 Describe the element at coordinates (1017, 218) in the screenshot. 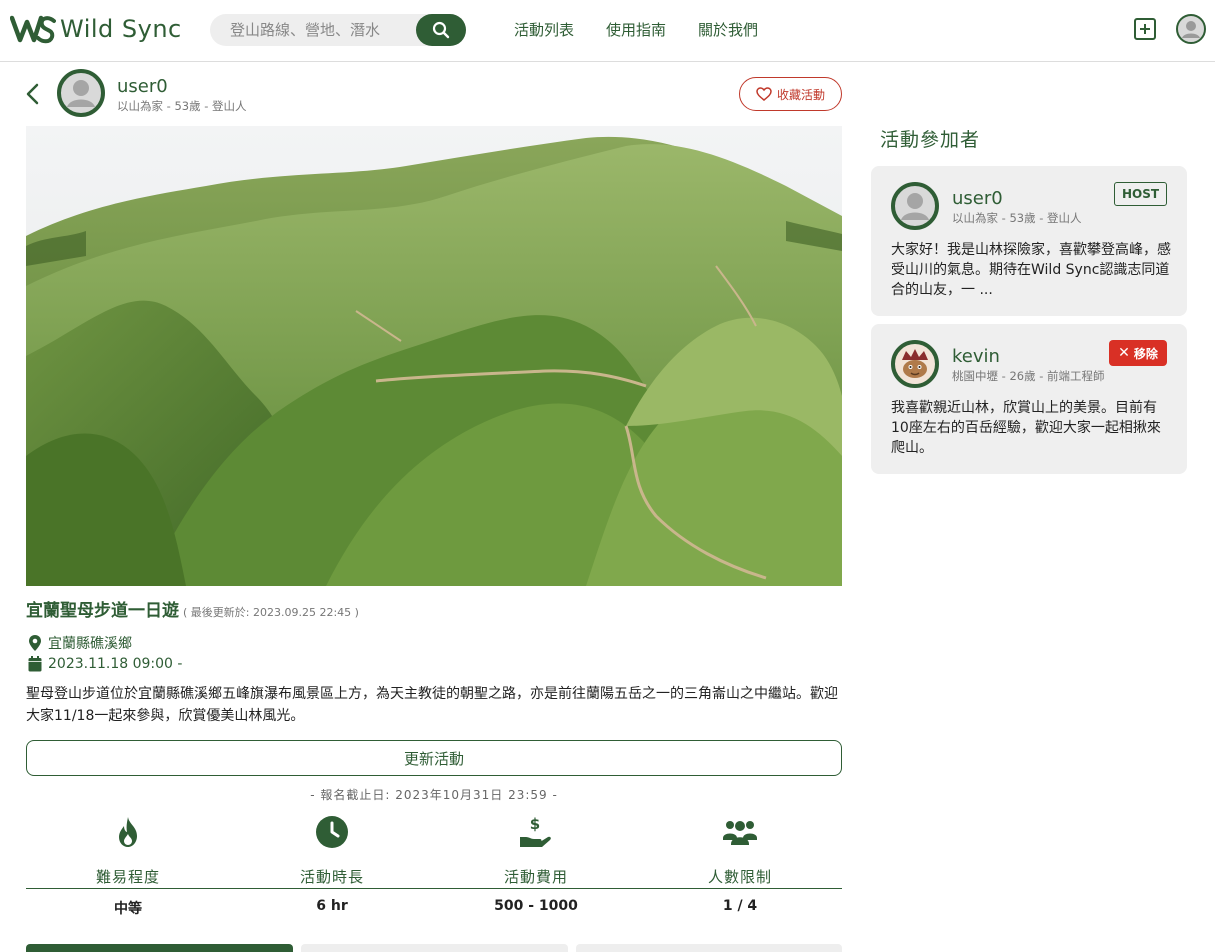

I see `participant-meta: 以山為家 - 53歲 - 登山人` at that location.